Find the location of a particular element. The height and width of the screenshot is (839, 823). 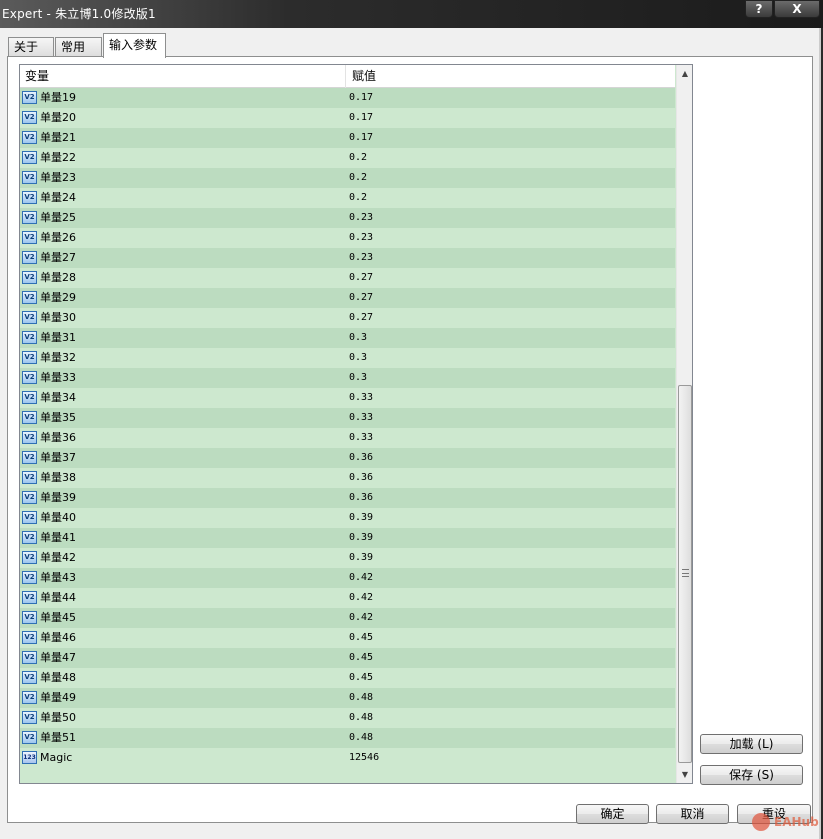

table-row: V2 单量28 0.27 is located at coordinates (347, 278).